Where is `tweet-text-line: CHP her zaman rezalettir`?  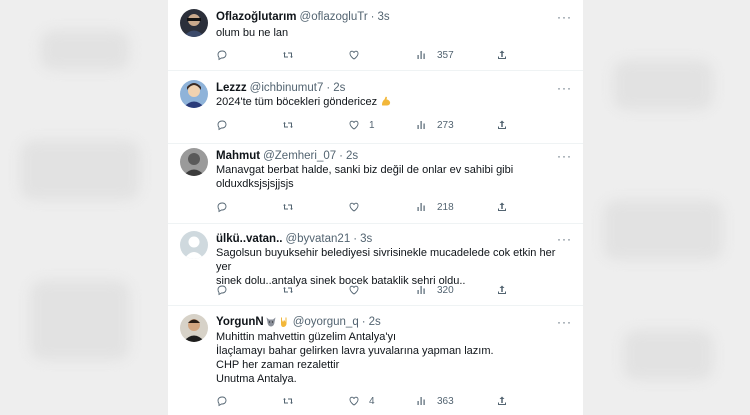
tweet-text-line: CHP her zaman rezalettir is located at coordinates (278, 365).